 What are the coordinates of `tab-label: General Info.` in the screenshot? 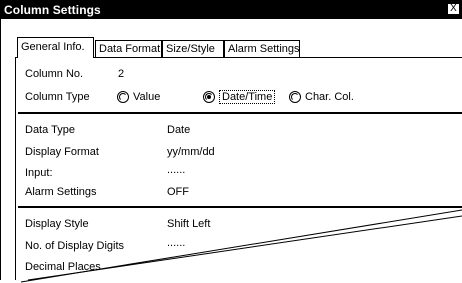 It's located at (53, 47).